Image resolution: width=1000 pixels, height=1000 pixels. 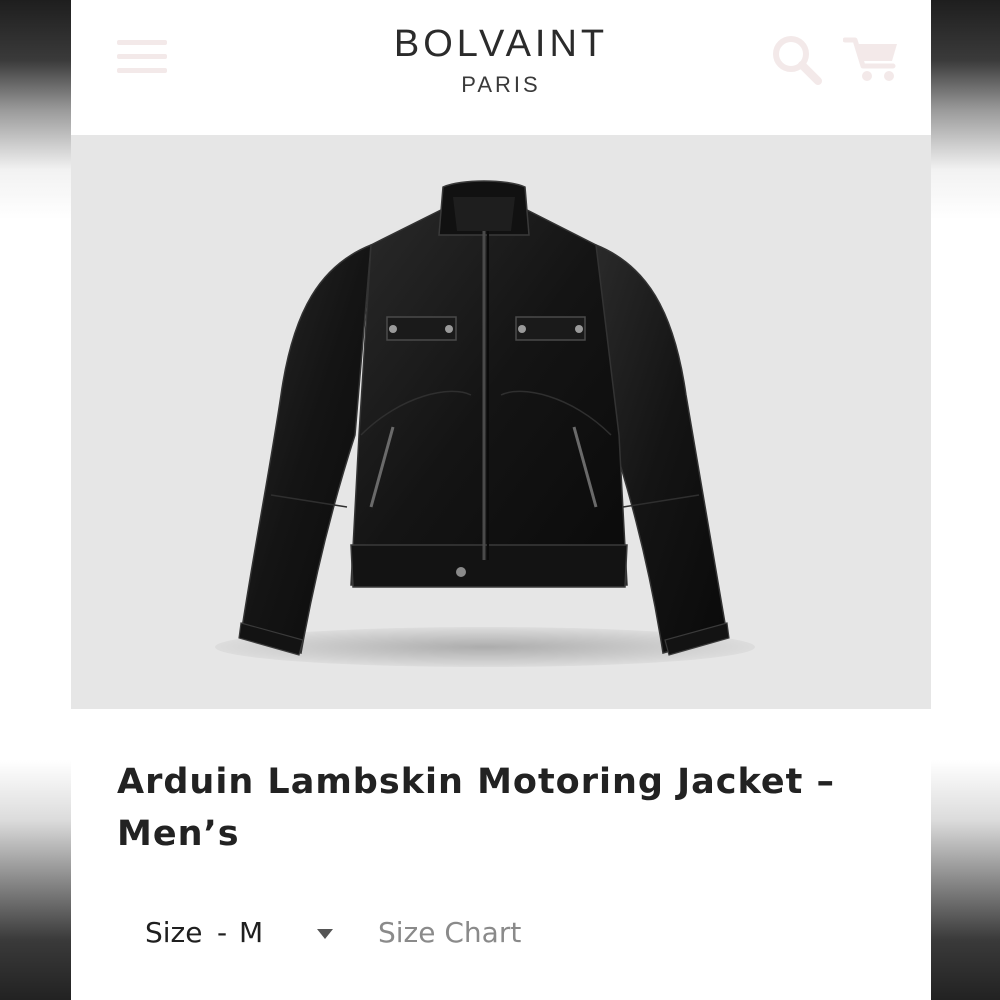 What do you see at coordinates (449, 932) in the screenshot?
I see `size-chart-link: Size Chart` at bounding box center [449, 932].